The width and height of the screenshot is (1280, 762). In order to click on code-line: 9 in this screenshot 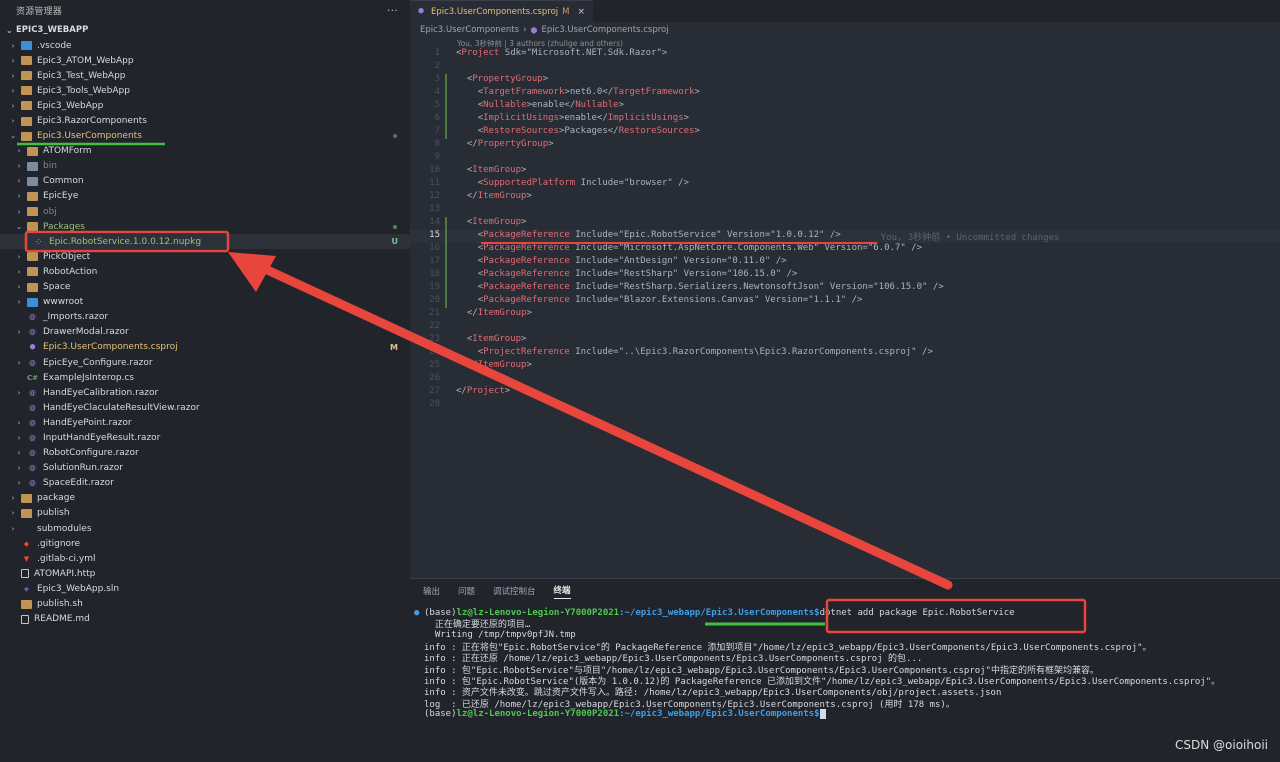, I will do `click(845, 158)`.